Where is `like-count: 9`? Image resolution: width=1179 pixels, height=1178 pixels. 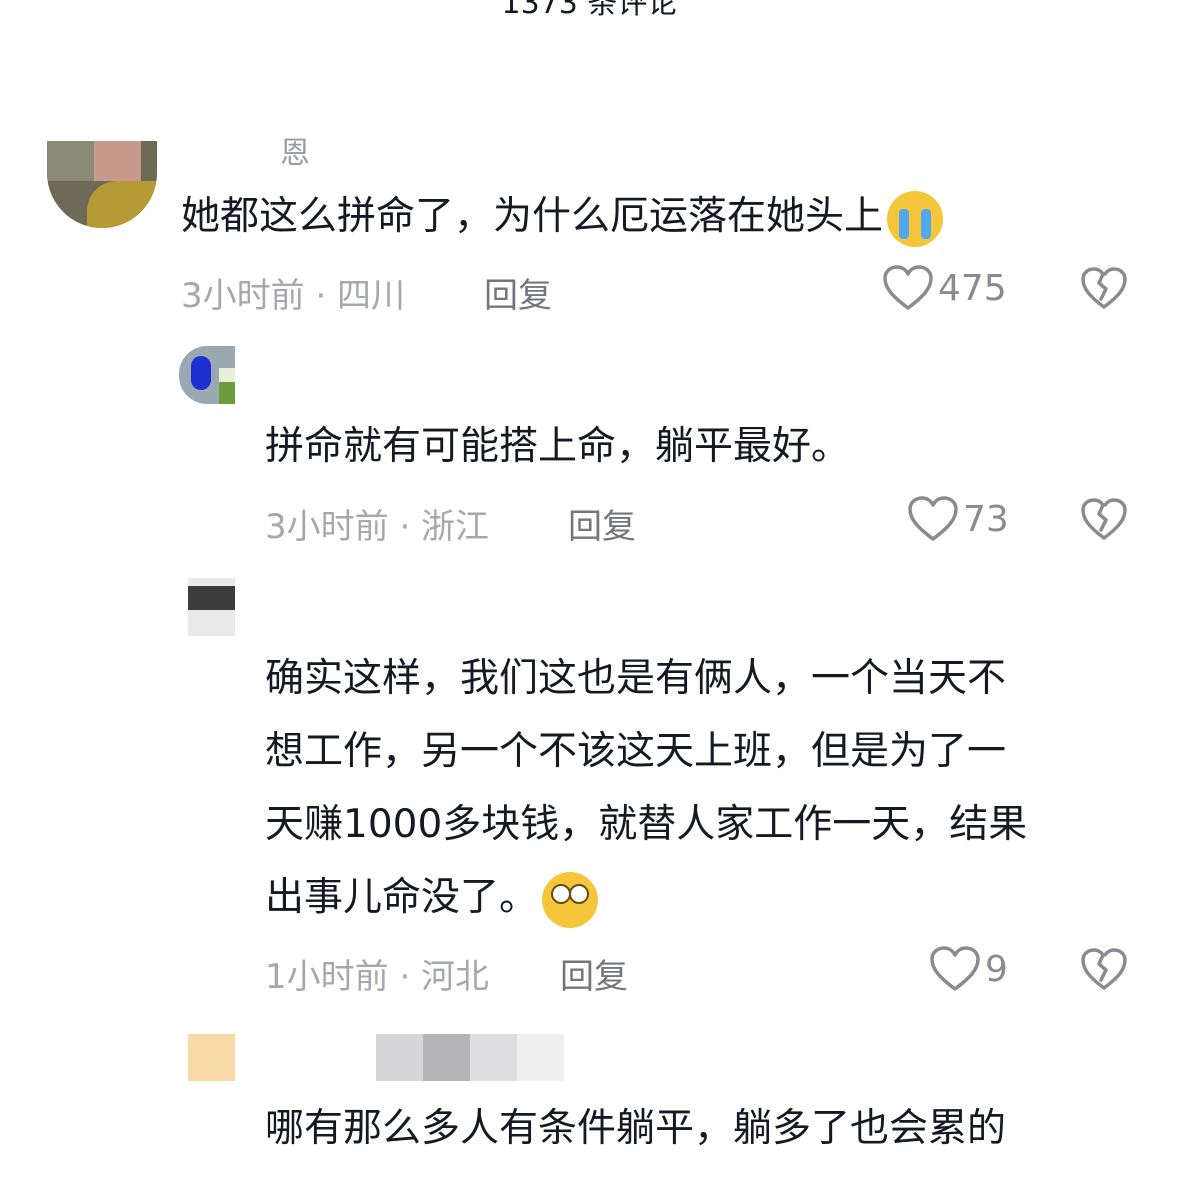 like-count: 9 is located at coordinates (996, 969).